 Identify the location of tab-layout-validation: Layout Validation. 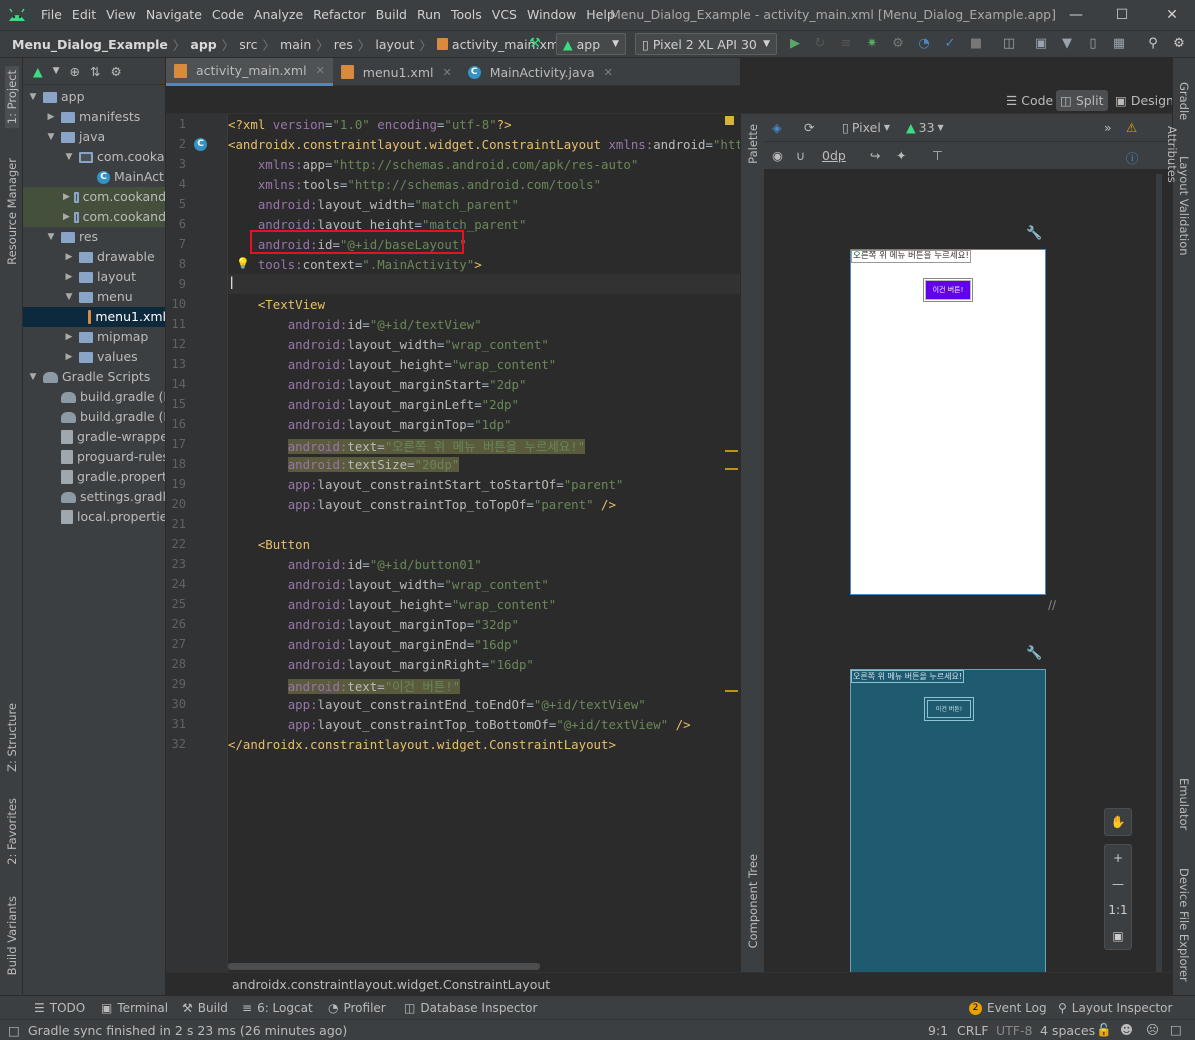
(1184, 206).